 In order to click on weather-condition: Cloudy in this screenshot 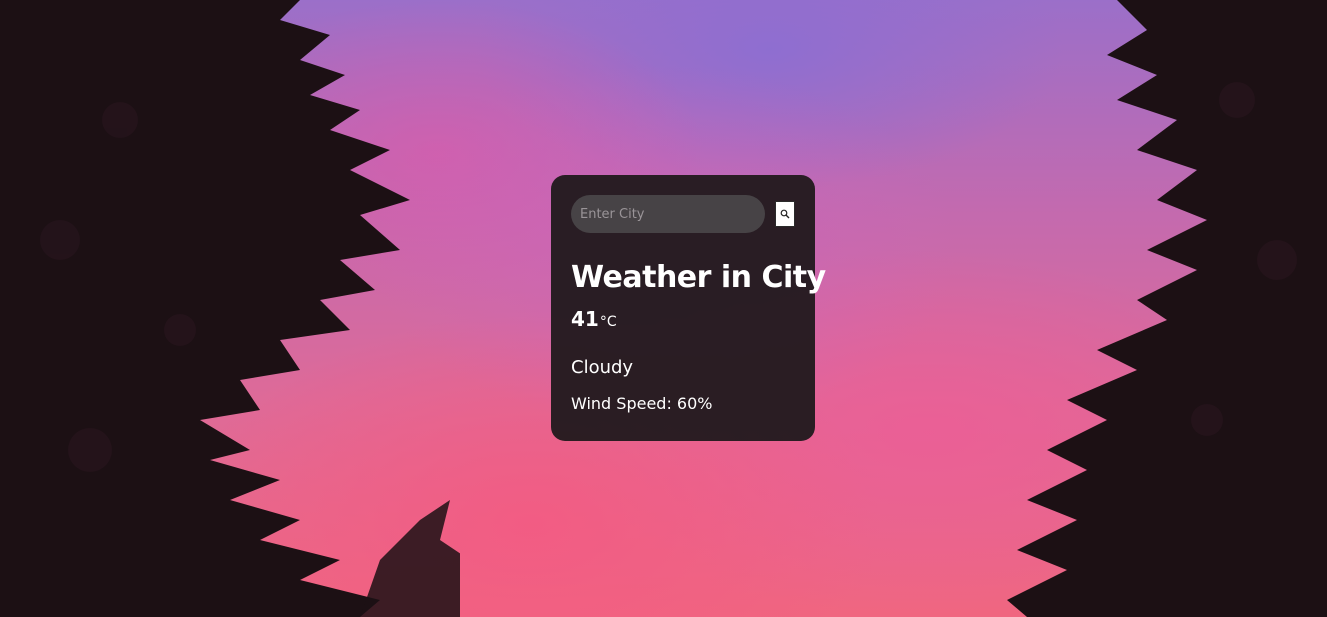, I will do `click(602, 367)`.